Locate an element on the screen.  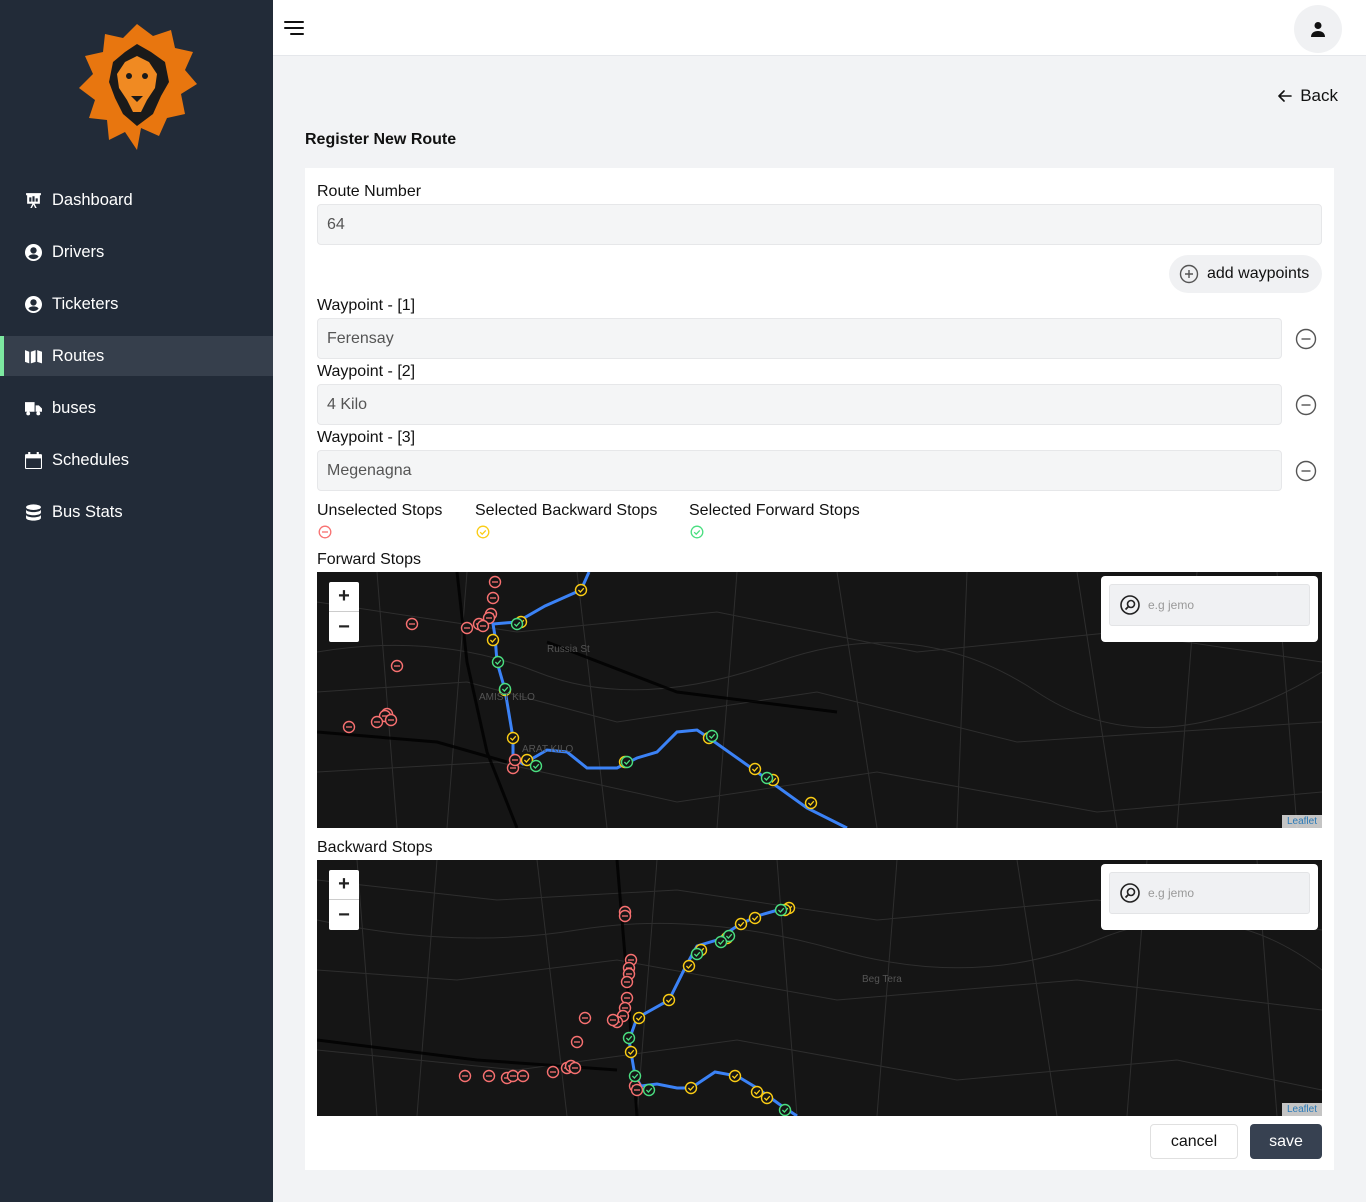
add-waypoints-label: add waypoints is located at coordinates (1258, 273).